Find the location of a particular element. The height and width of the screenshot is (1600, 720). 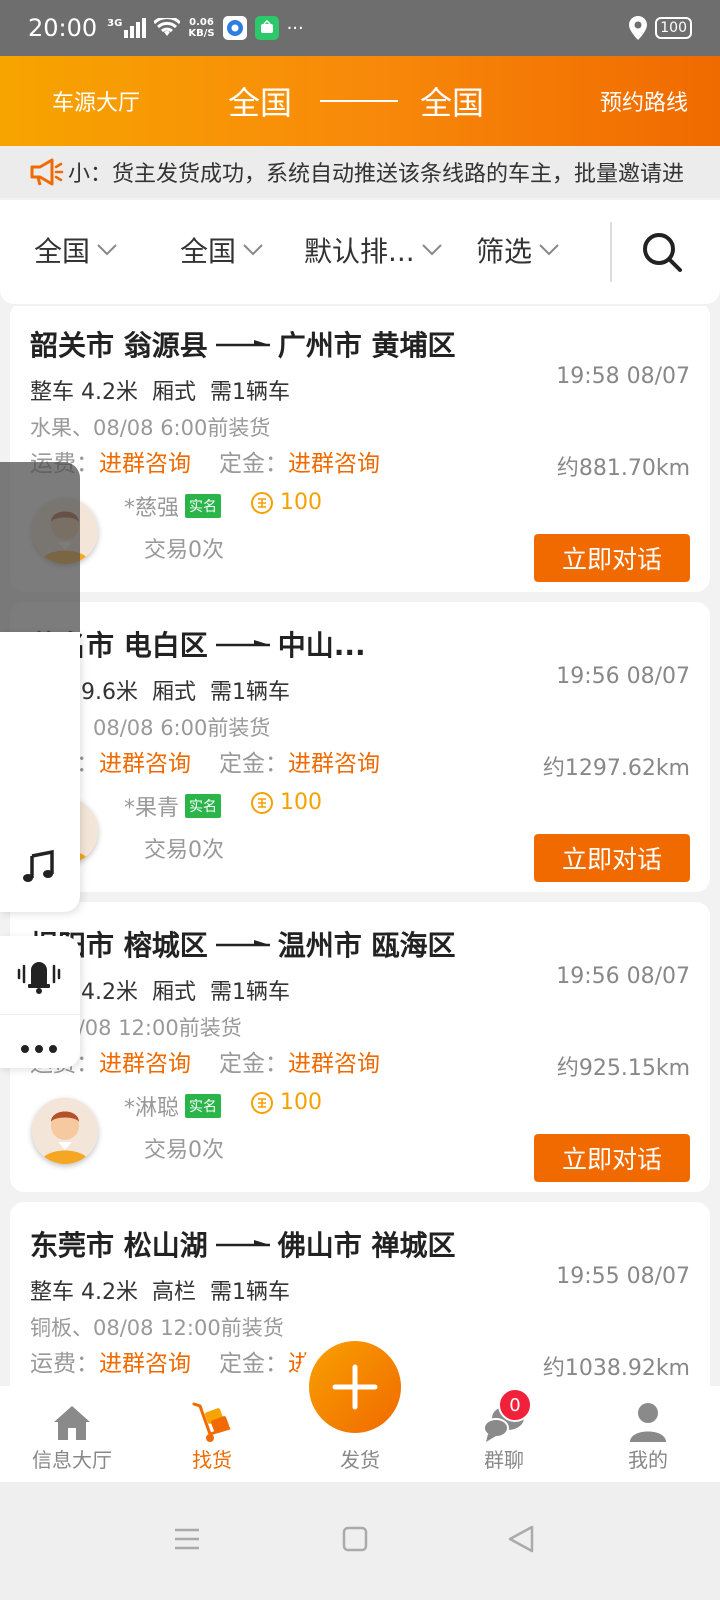

vibrate-bell-icon is located at coordinates (39, 974).